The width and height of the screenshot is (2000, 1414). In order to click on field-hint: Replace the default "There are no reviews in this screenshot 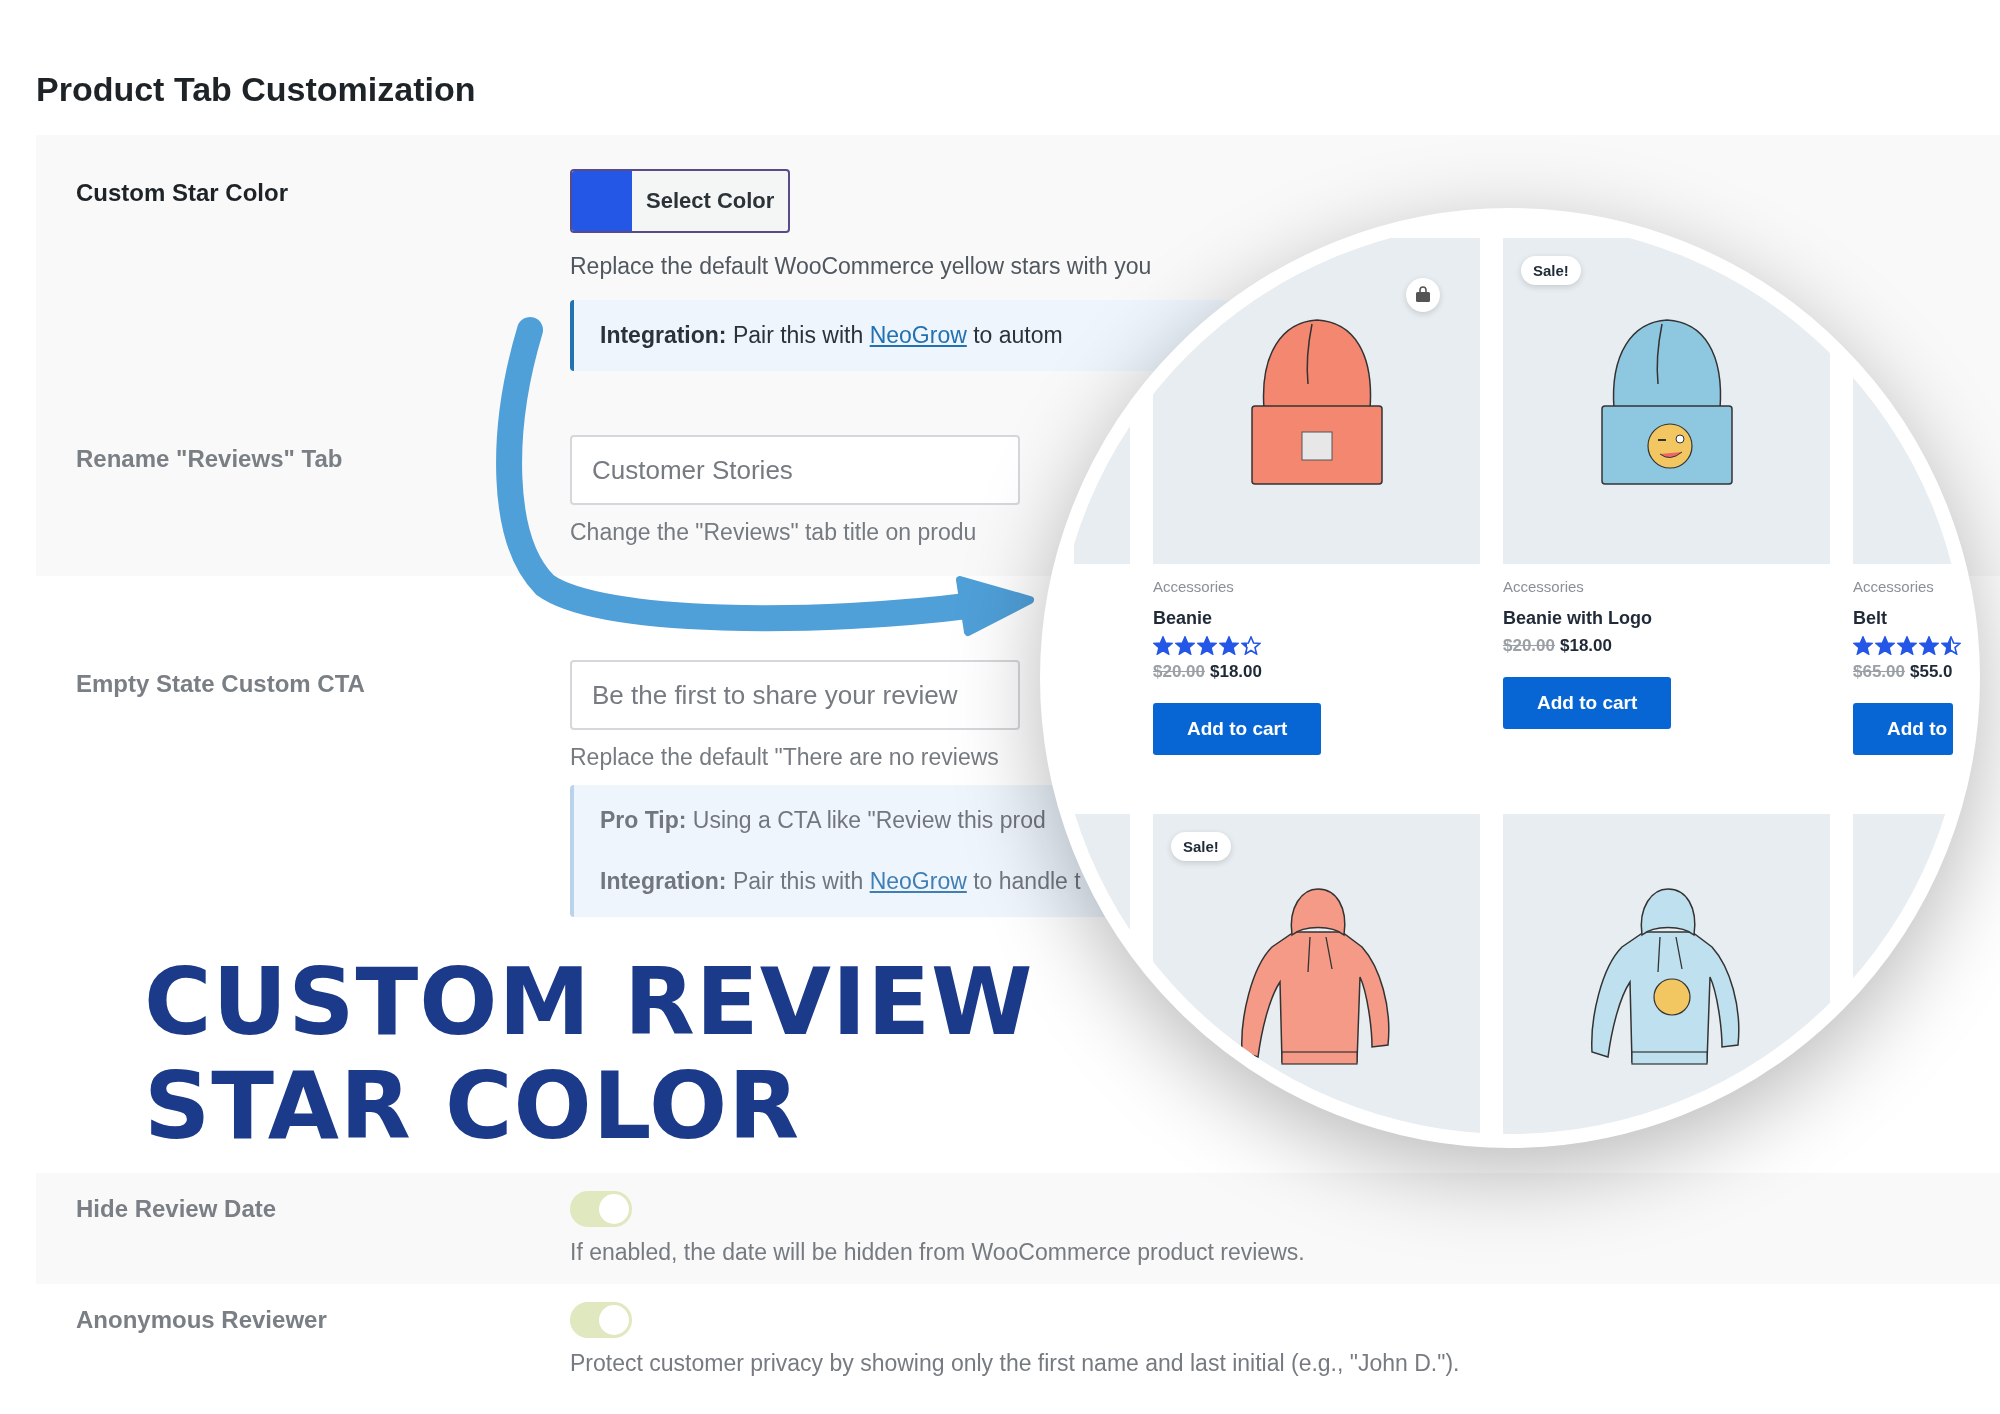, I will do `click(784, 757)`.